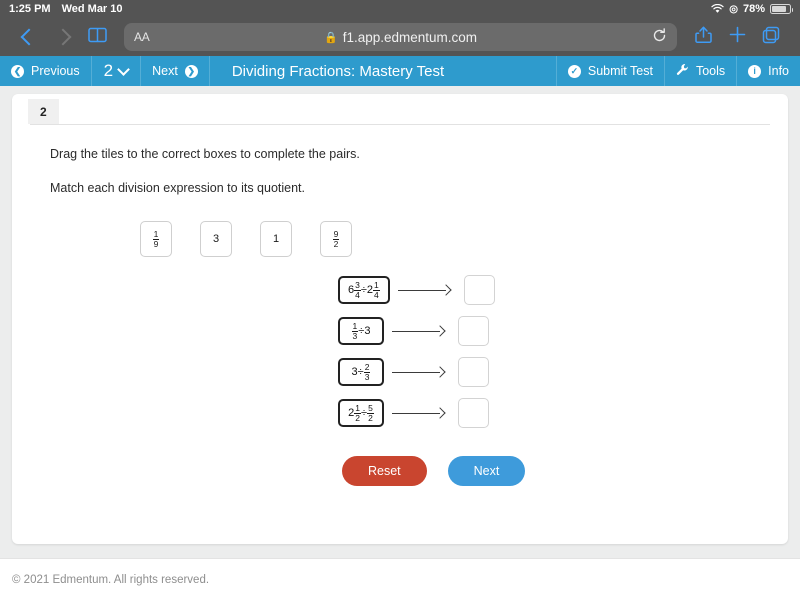 Image resolution: width=800 pixels, height=600 pixels. What do you see at coordinates (400, 124) in the screenshot?
I see `card-divider` at bounding box center [400, 124].